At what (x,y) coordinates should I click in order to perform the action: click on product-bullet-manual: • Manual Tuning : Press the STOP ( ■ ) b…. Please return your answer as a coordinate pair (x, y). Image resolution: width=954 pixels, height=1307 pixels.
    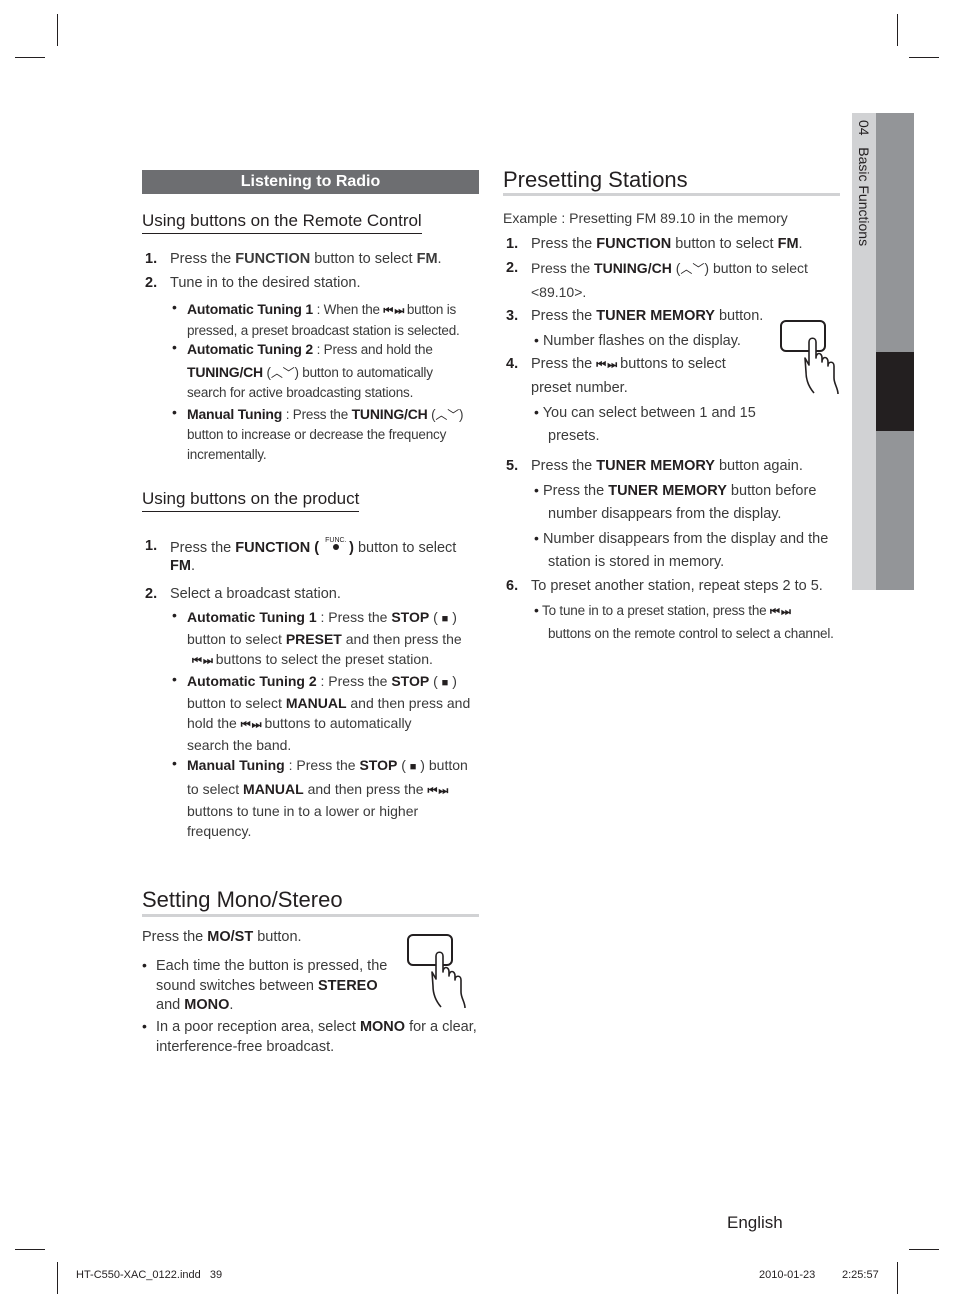
    Looking at the image, I should click on (320, 797).